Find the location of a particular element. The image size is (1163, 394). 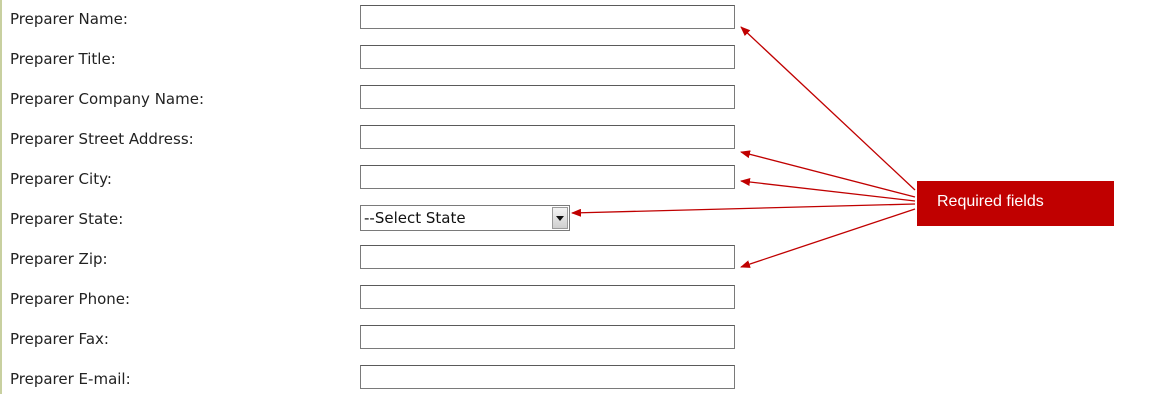

required-fields-callout: Required fields is located at coordinates (1015, 203).